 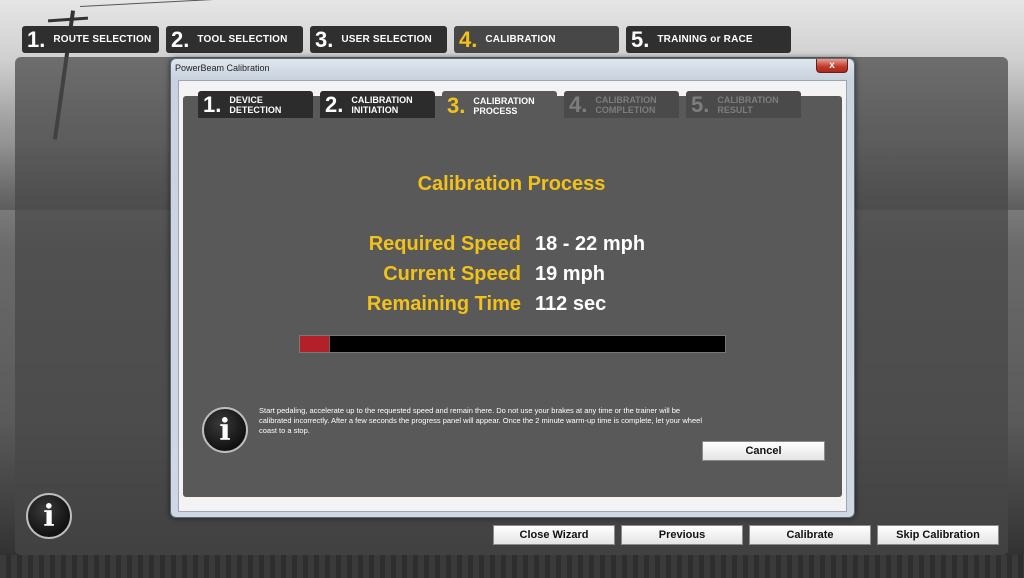 What do you see at coordinates (212, 104) in the screenshot?
I see `tab-number: 1.` at bounding box center [212, 104].